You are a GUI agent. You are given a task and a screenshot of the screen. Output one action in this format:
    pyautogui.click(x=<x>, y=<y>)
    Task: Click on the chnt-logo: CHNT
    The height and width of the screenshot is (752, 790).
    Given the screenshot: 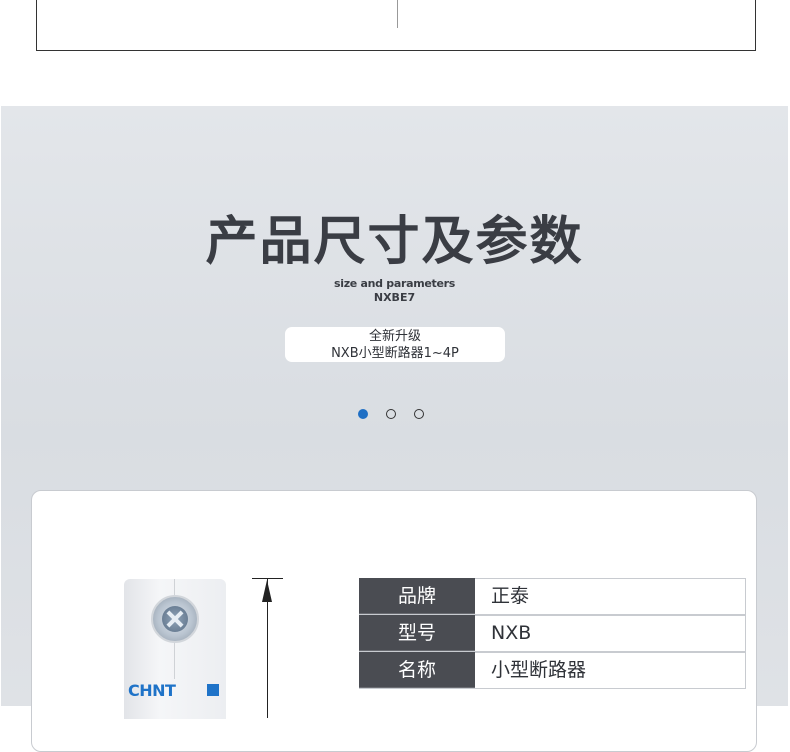 What is the action you would take?
    pyautogui.click(x=152, y=690)
    